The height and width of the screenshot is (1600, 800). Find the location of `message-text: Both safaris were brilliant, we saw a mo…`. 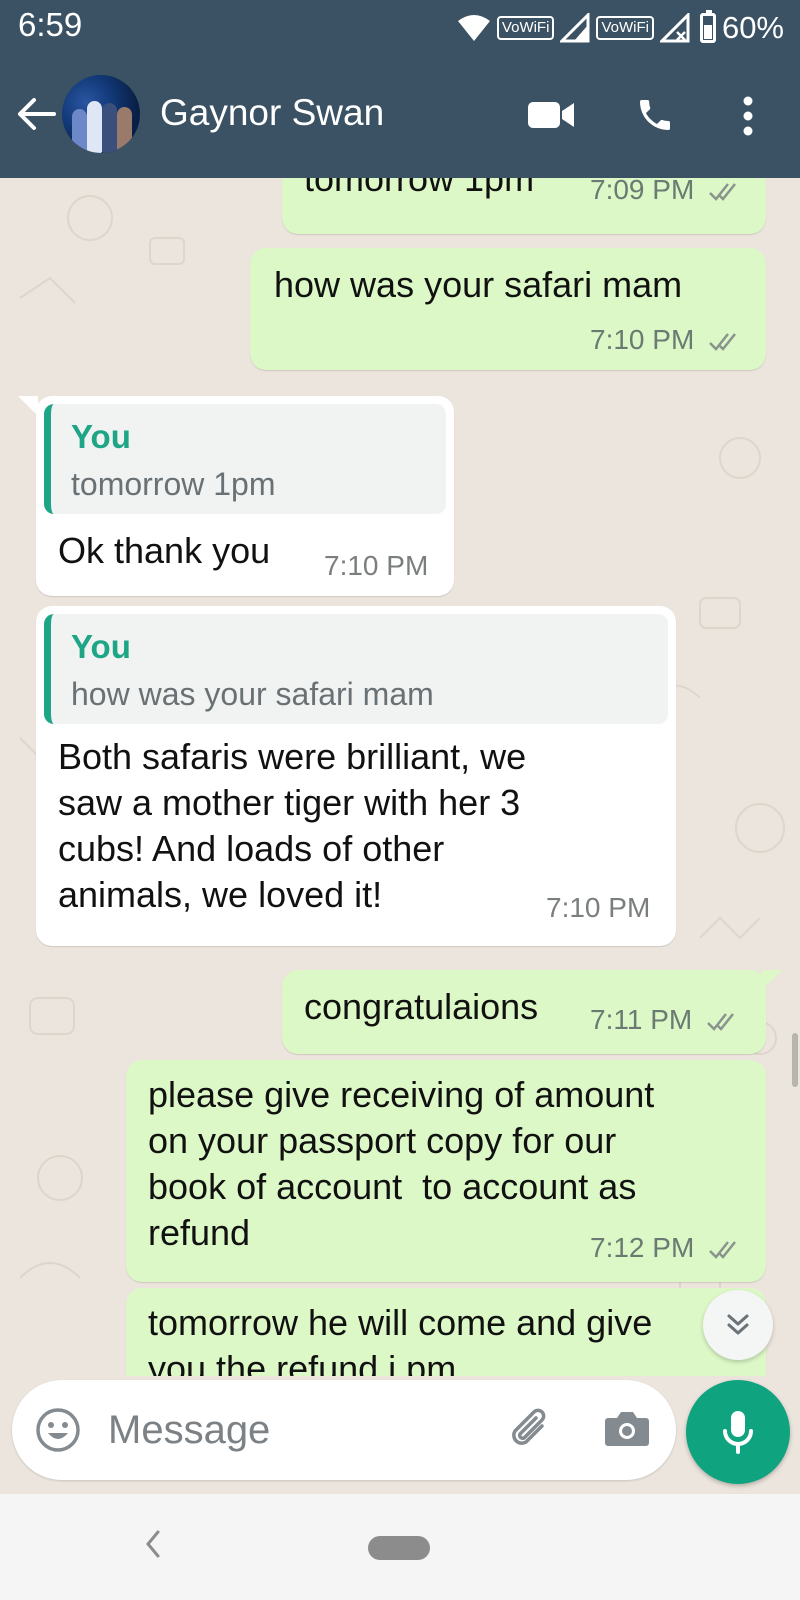

message-text: Both safaris were brilliant, we saw a mo… is located at coordinates (292, 825).